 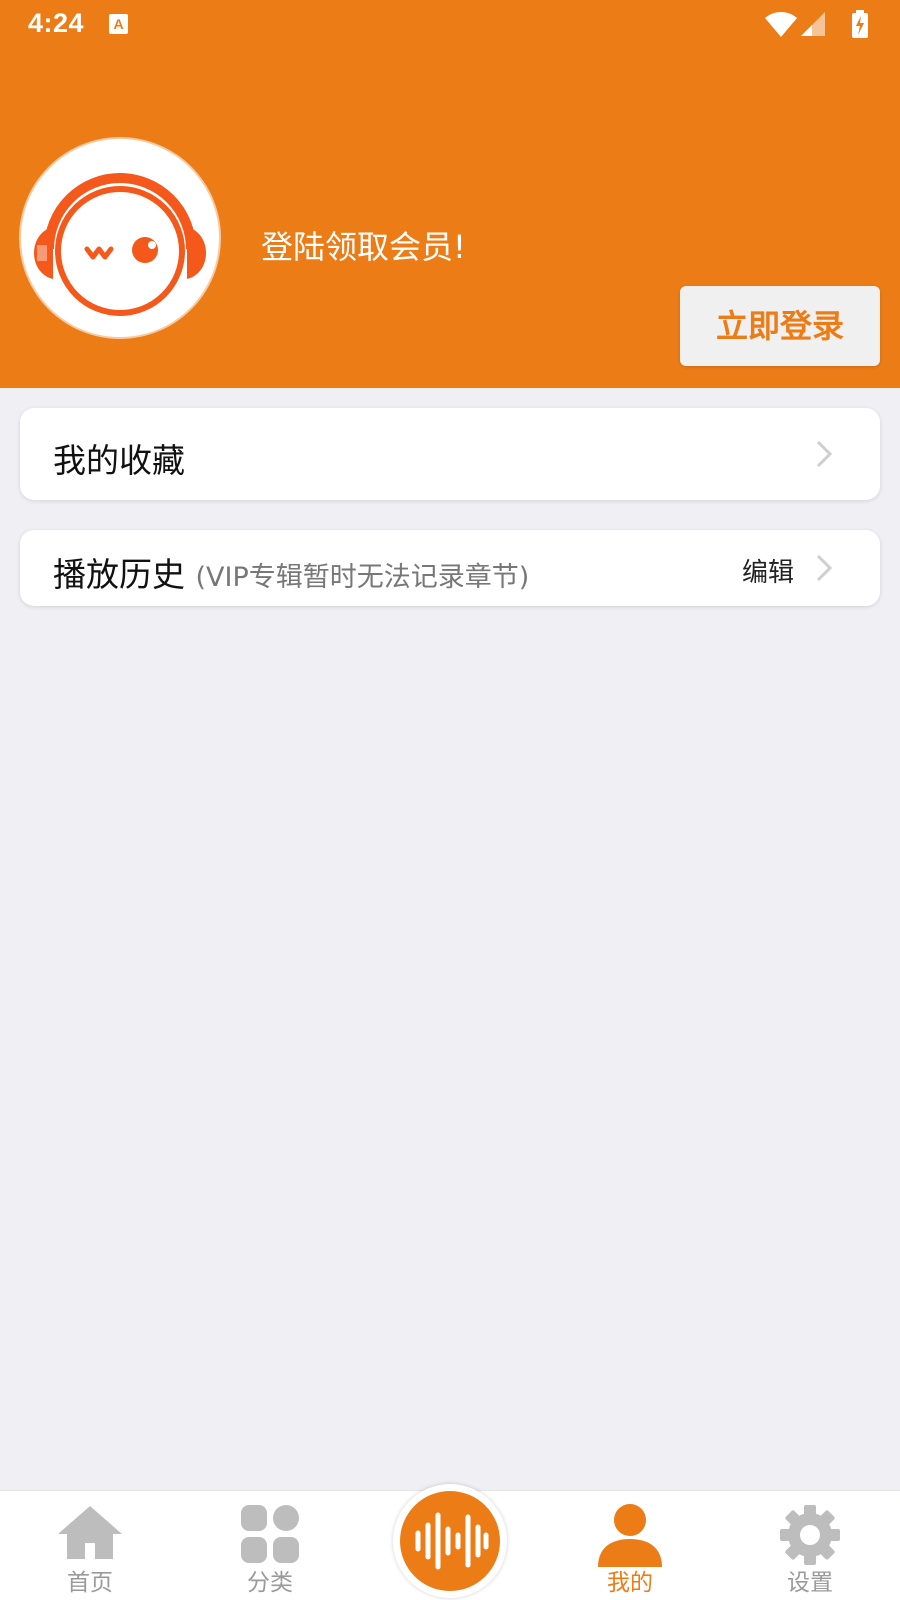 What do you see at coordinates (56, 23) in the screenshot?
I see `status-time: 4:24` at bounding box center [56, 23].